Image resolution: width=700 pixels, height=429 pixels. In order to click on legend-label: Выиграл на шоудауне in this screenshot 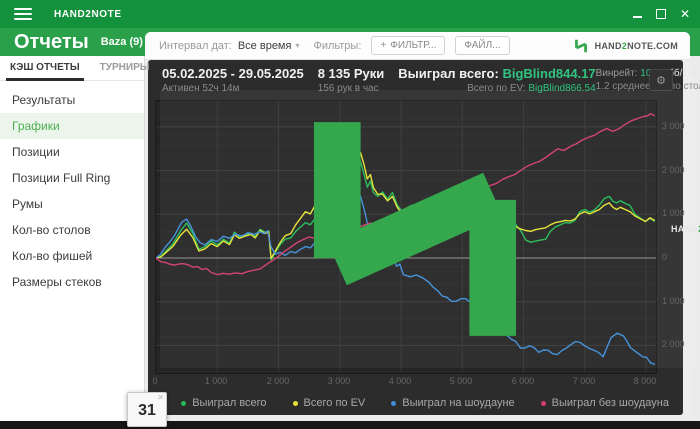, I will do `click(458, 403)`.